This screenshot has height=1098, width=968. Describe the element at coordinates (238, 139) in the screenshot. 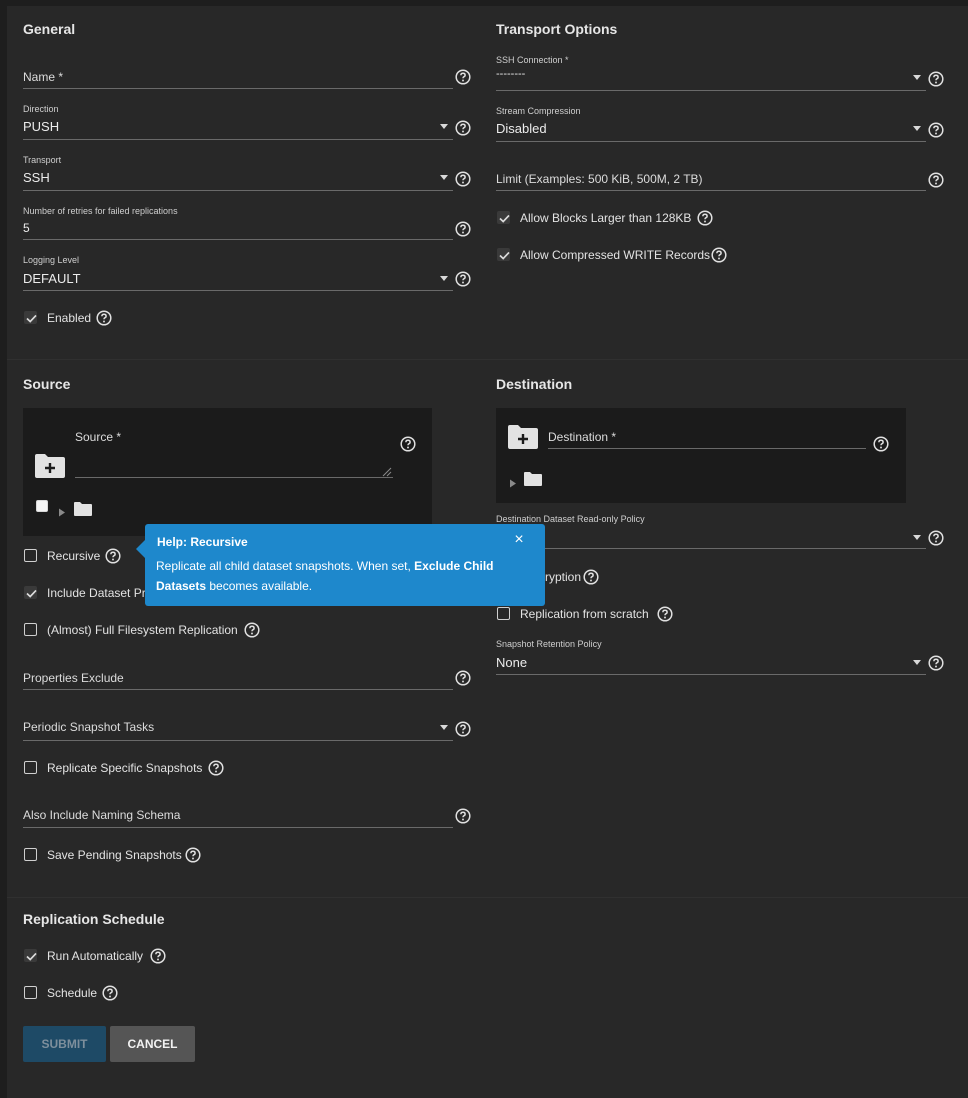

I see `direction-underline` at that location.